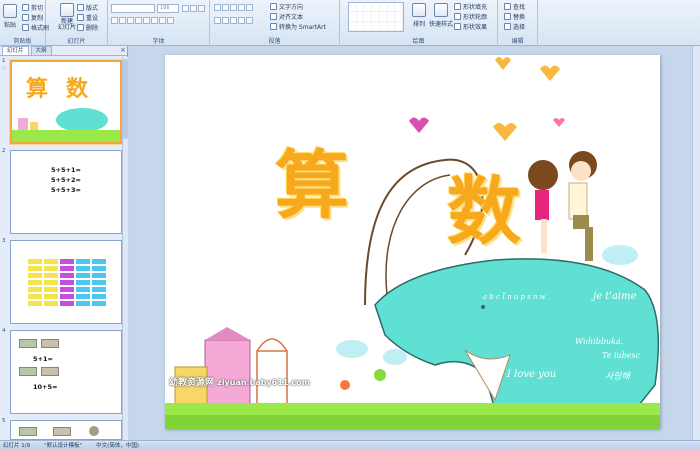 The image size is (700, 449). Describe the element at coordinates (15, 50) in the screenshot. I see `tab-slides: 幻灯片` at that location.